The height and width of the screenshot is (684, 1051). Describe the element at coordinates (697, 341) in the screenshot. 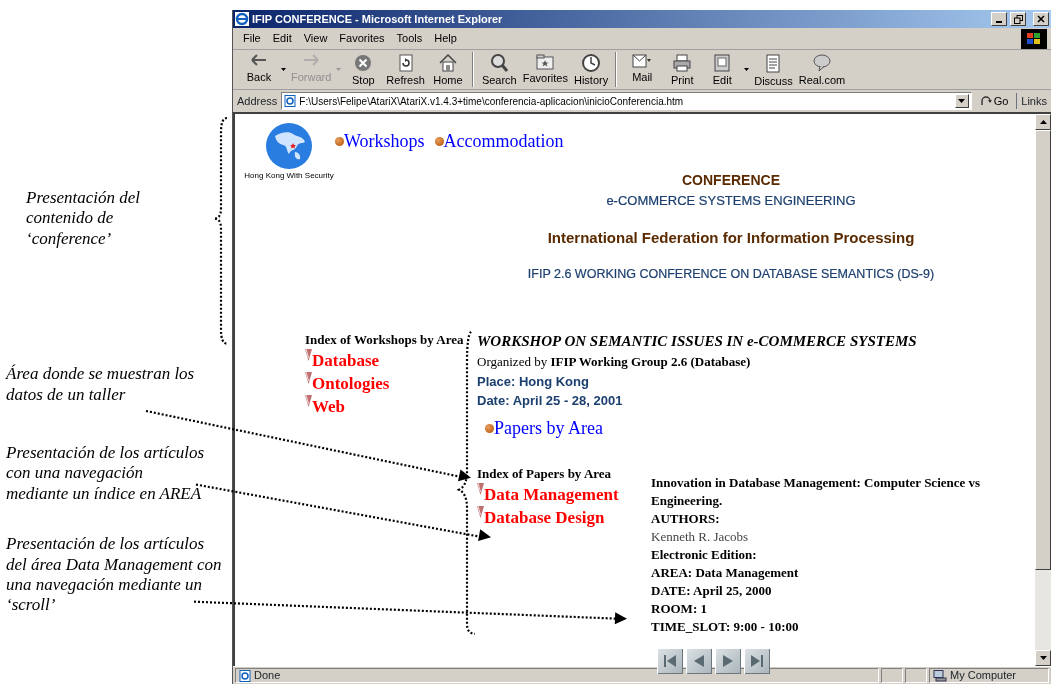

I see `workshop-title: WORKSHOP ON SEMANTIC ISSUES IN e-COMMERCE SYSTEMS` at that location.